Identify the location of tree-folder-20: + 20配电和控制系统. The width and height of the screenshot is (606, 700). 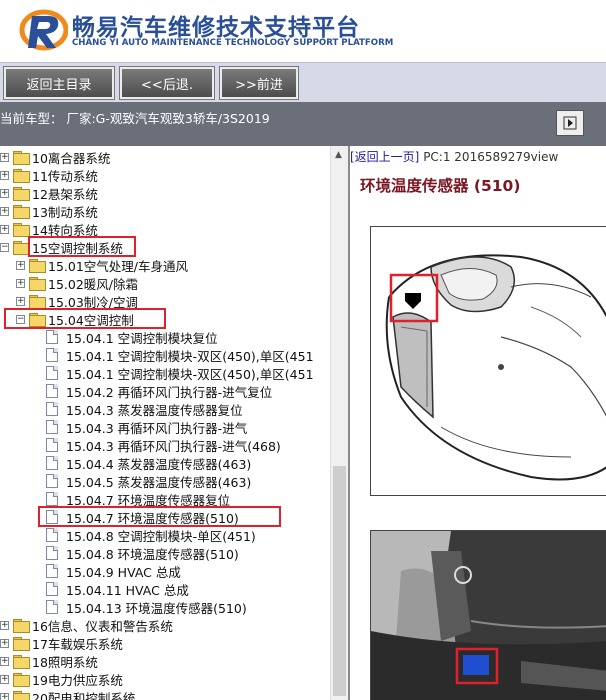
(67, 694).